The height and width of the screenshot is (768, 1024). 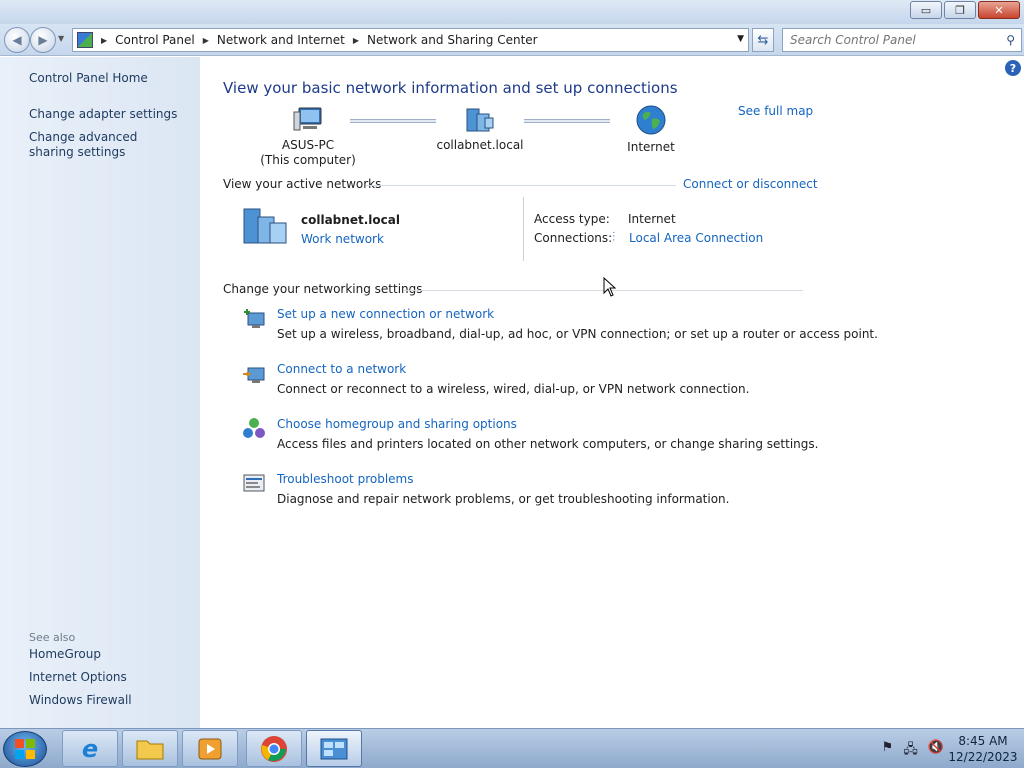 What do you see at coordinates (652, 219) in the screenshot?
I see `access-type-value: Internet` at bounding box center [652, 219].